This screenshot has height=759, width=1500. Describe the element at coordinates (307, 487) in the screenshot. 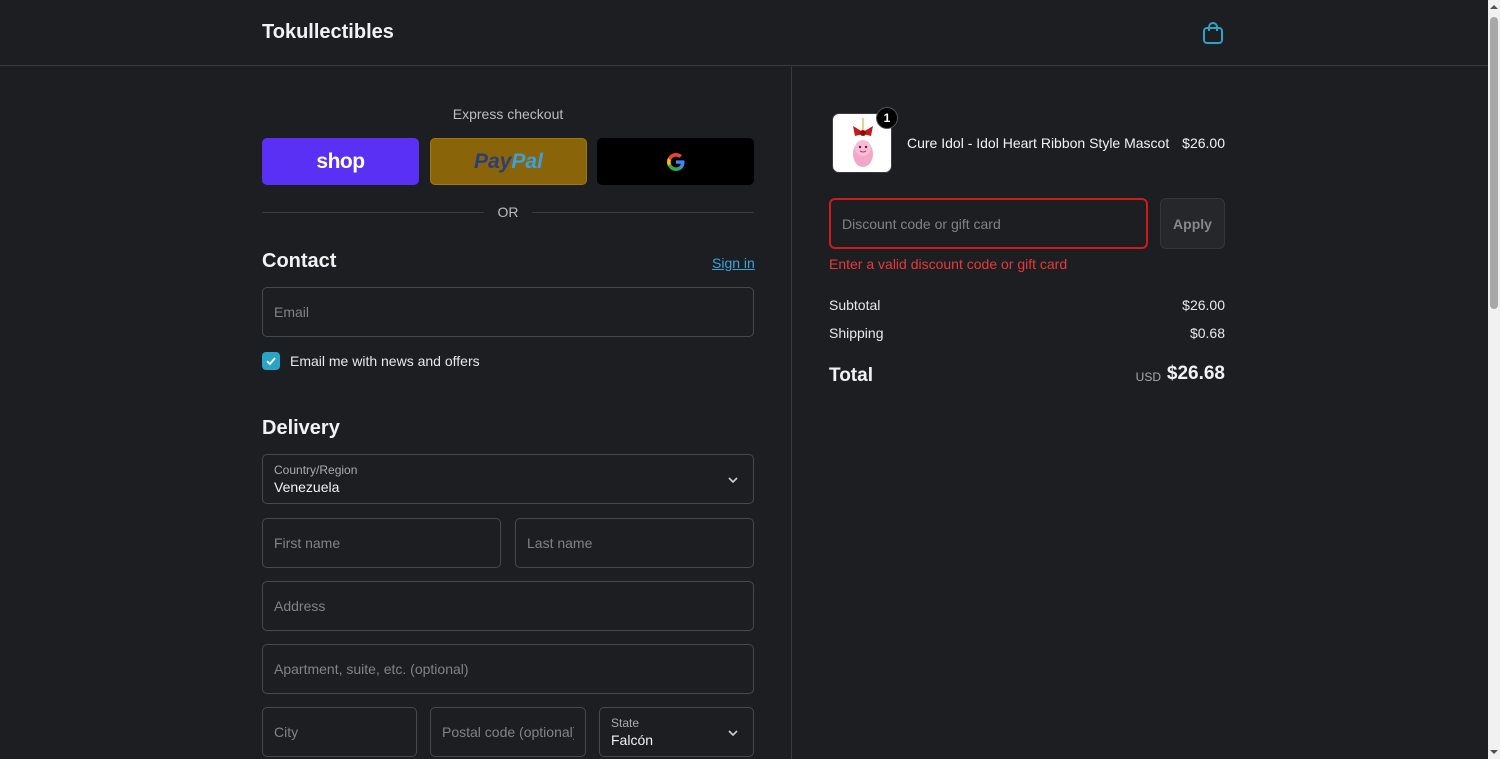

I see `country-value: Venezuela` at that location.